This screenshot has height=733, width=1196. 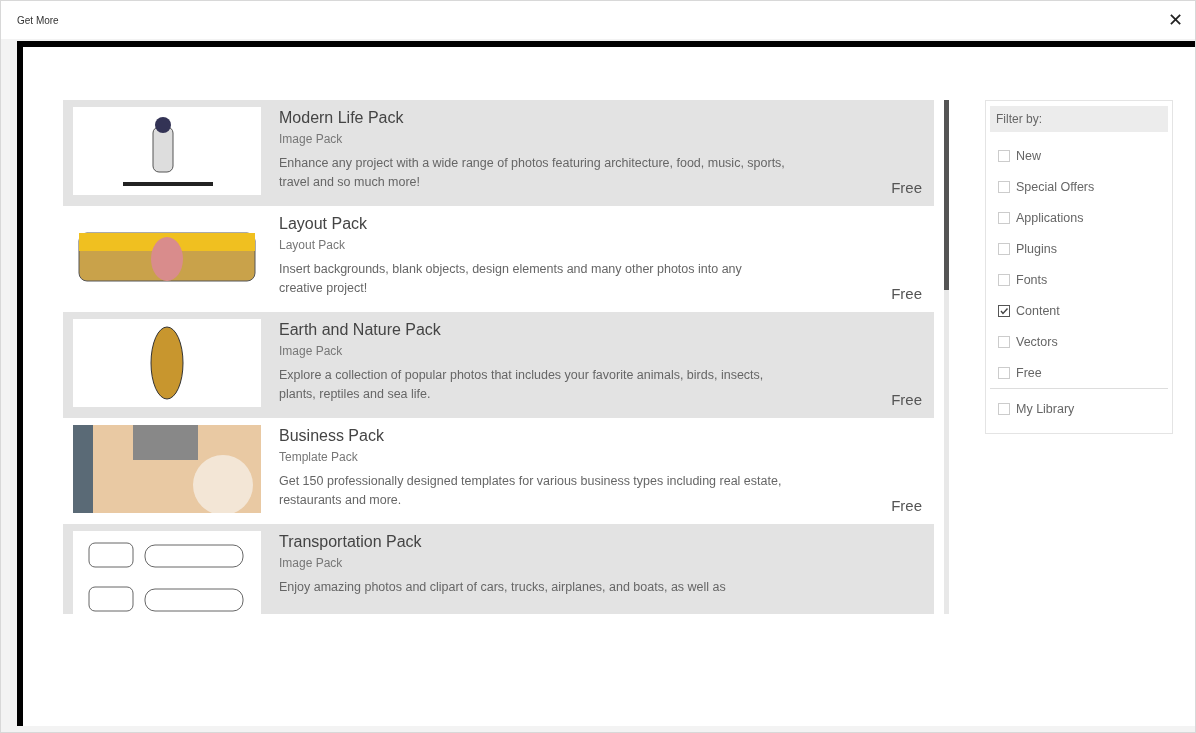 I want to click on filter-option: Vectors, so click(x=1079, y=341).